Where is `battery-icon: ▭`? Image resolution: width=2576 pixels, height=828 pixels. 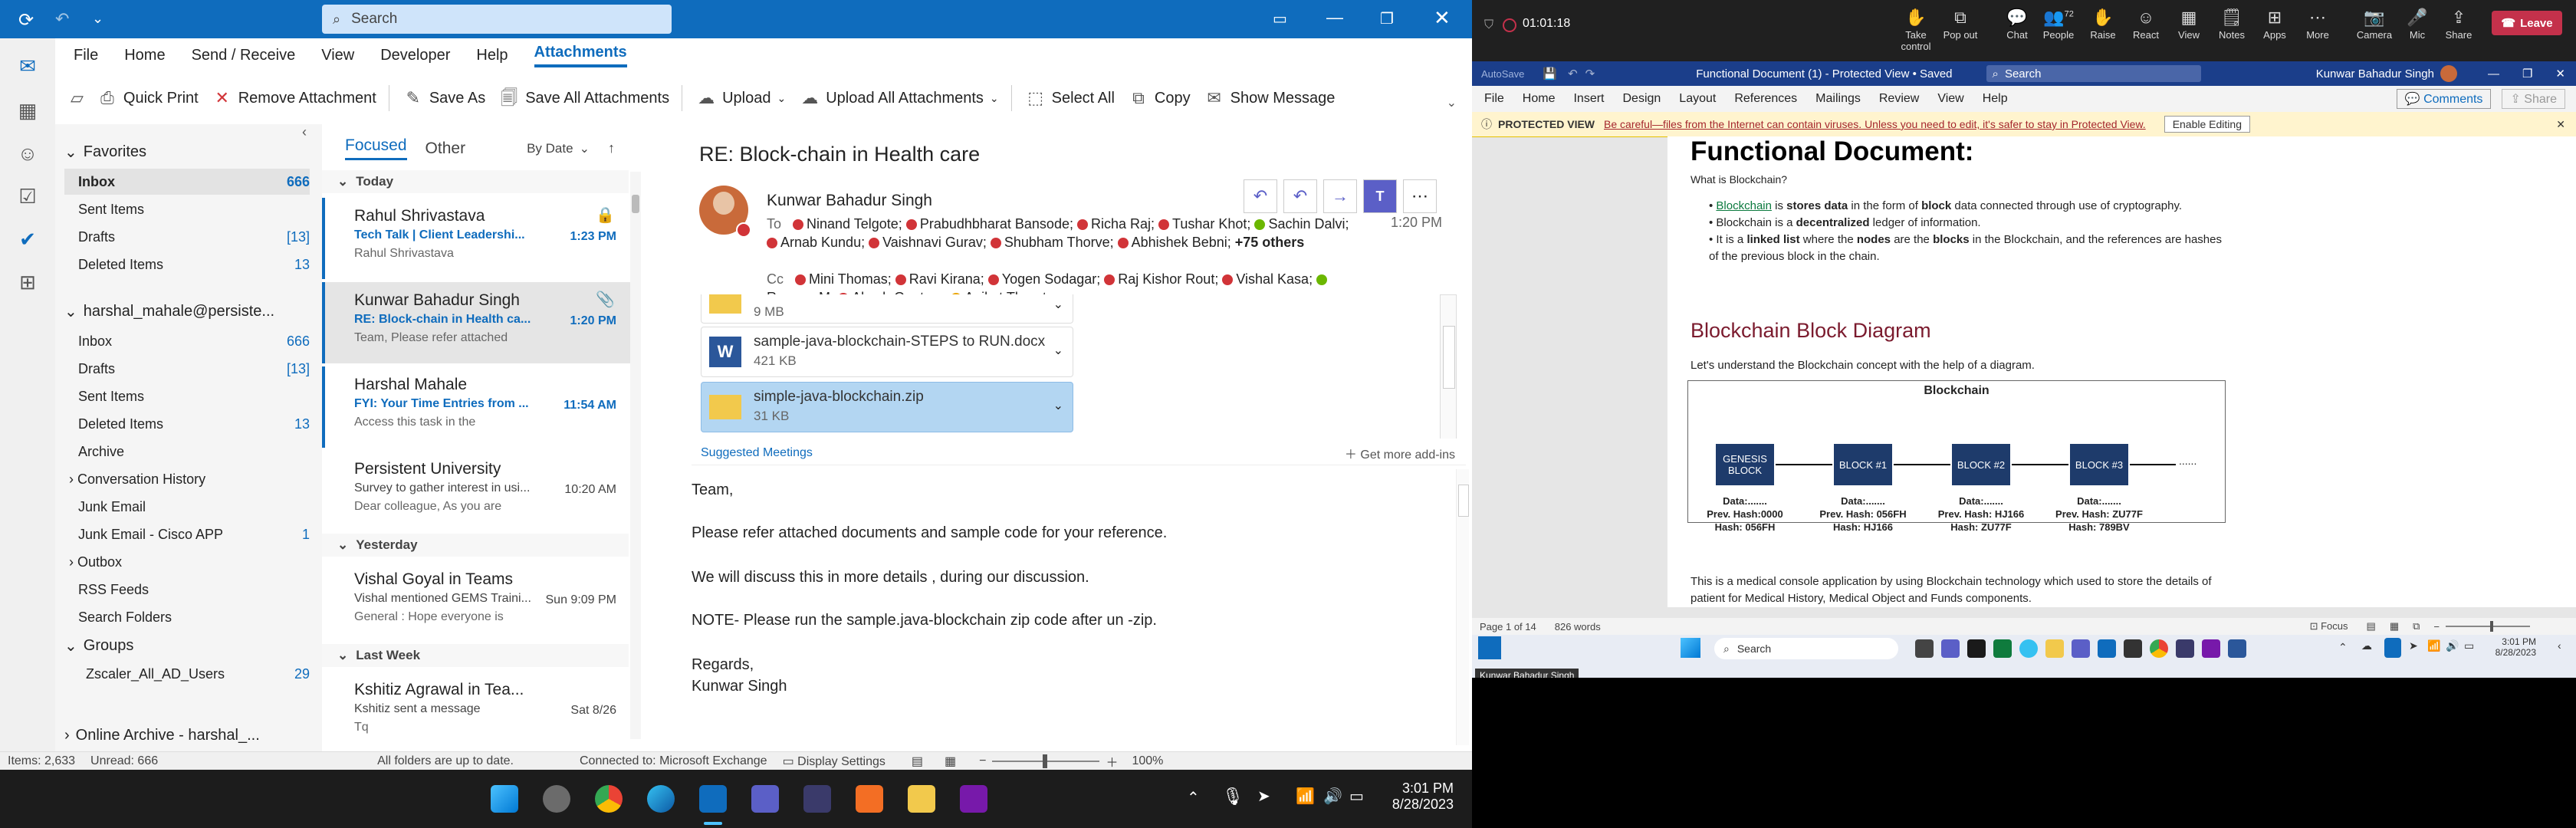 battery-icon: ▭ is located at coordinates (2469, 646).